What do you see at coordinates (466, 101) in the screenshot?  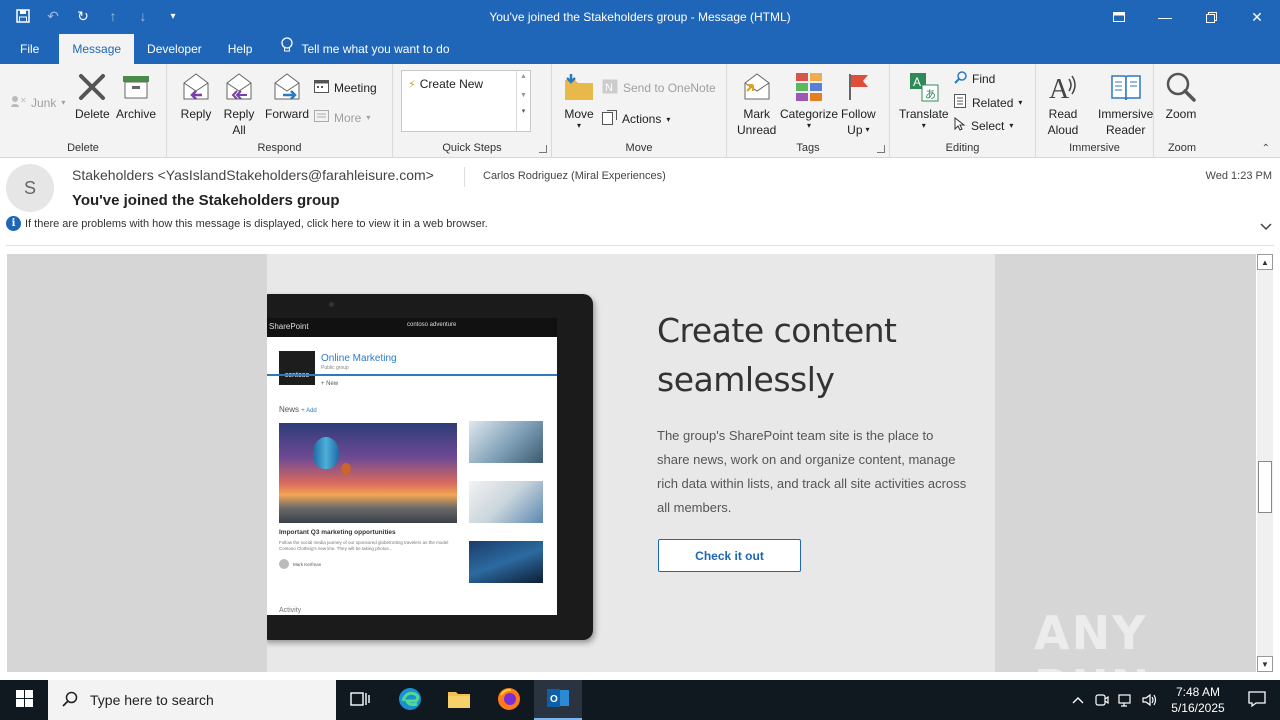 I see `quick-steps-gallery: ⚡ Create New ▲ ▼ ▾` at bounding box center [466, 101].